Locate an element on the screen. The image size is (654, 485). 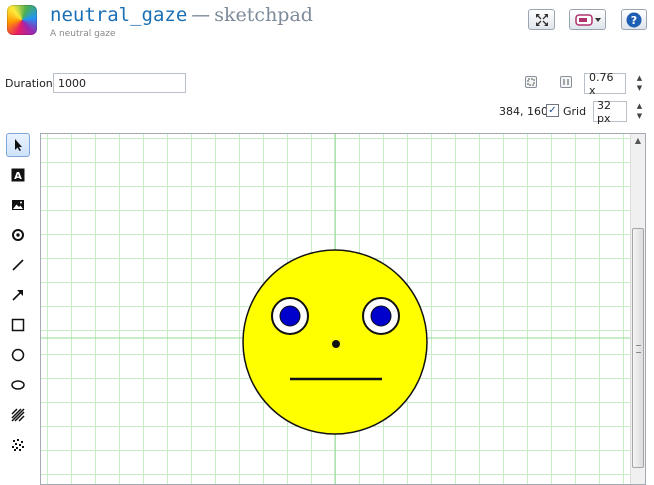
cursor-coordinates: 384, 160 is located at coordinates (523, 111).